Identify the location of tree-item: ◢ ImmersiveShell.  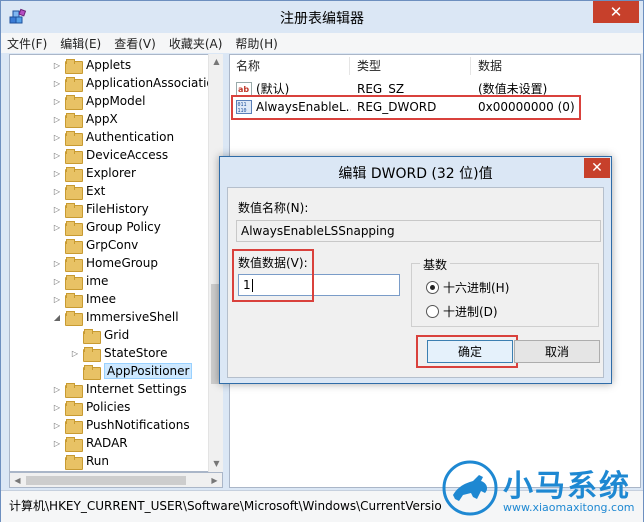
(115, 317).